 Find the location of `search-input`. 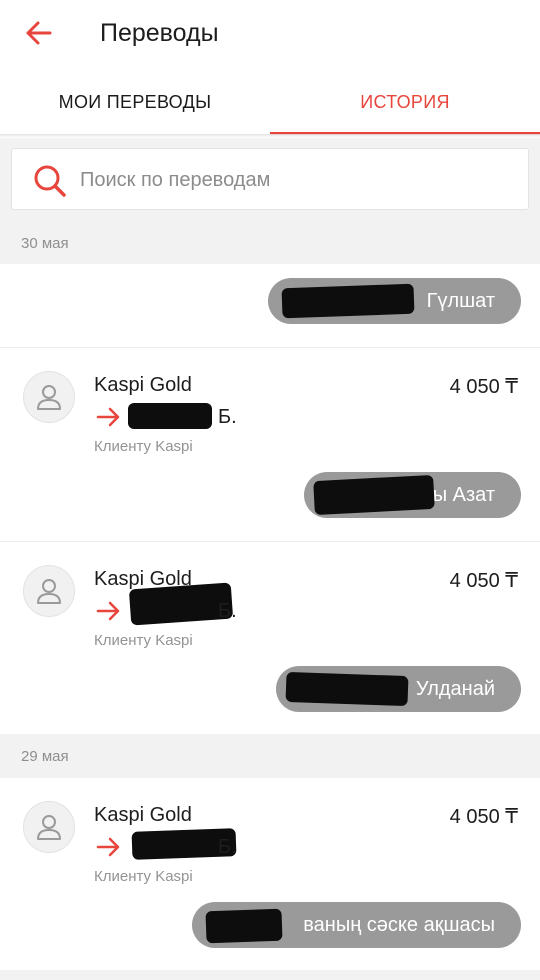

search-input is located at coordinates (290, 180).